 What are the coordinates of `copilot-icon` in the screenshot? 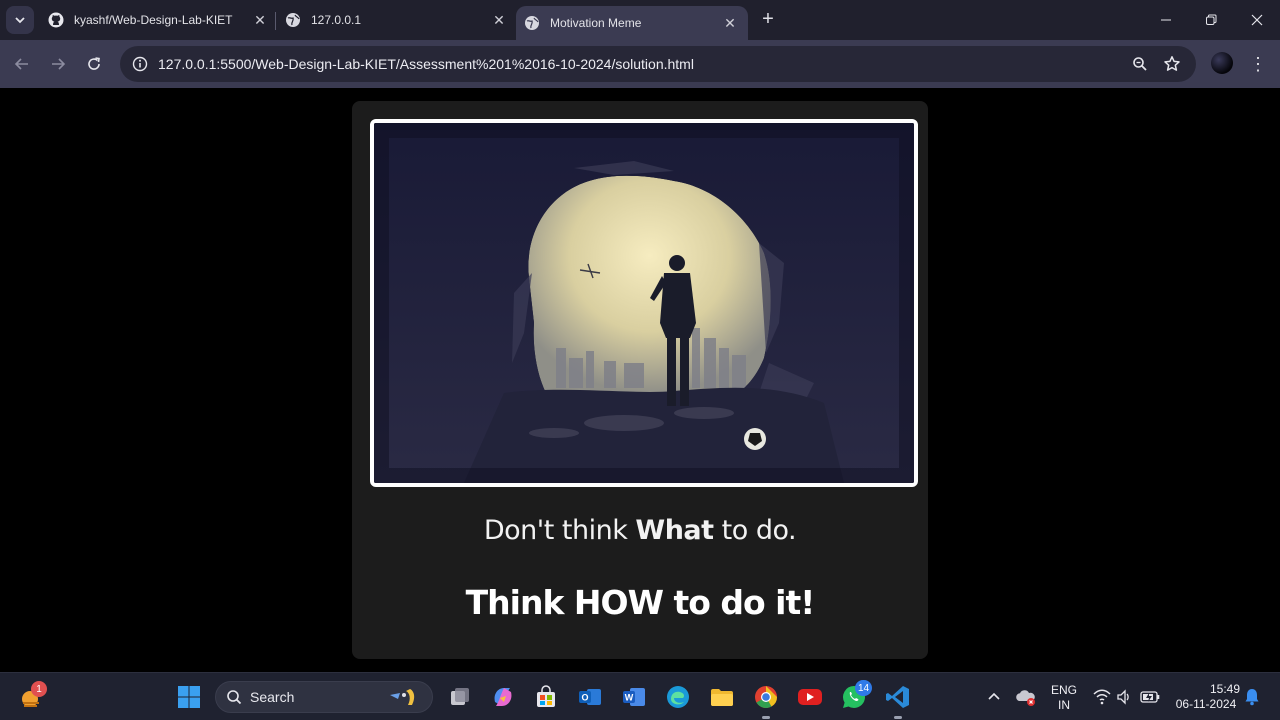 It's located at (503, 697).